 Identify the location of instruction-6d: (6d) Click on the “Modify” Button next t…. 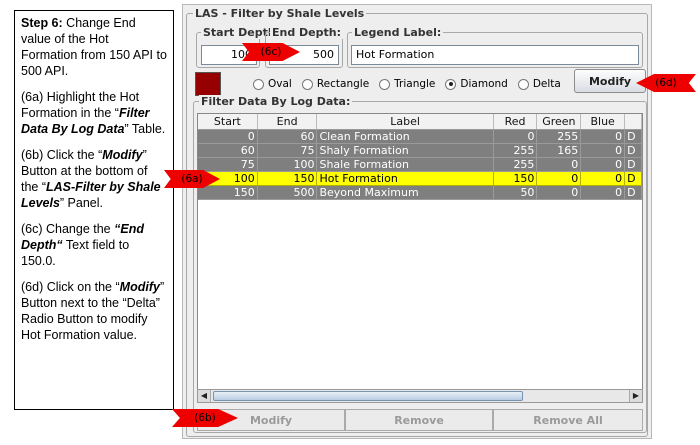
(93, 311).